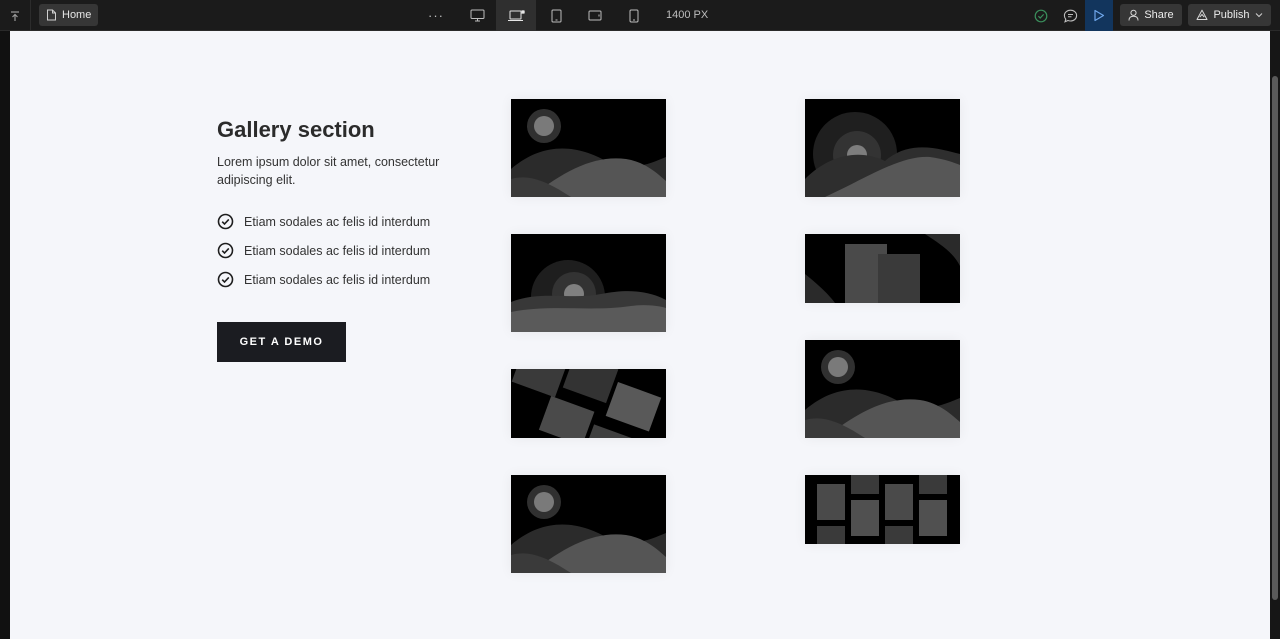 Image resolution: width=1280 pixels, height=639 pixels. I want to click on breakpoint-desktop-button, so click(477, 15).